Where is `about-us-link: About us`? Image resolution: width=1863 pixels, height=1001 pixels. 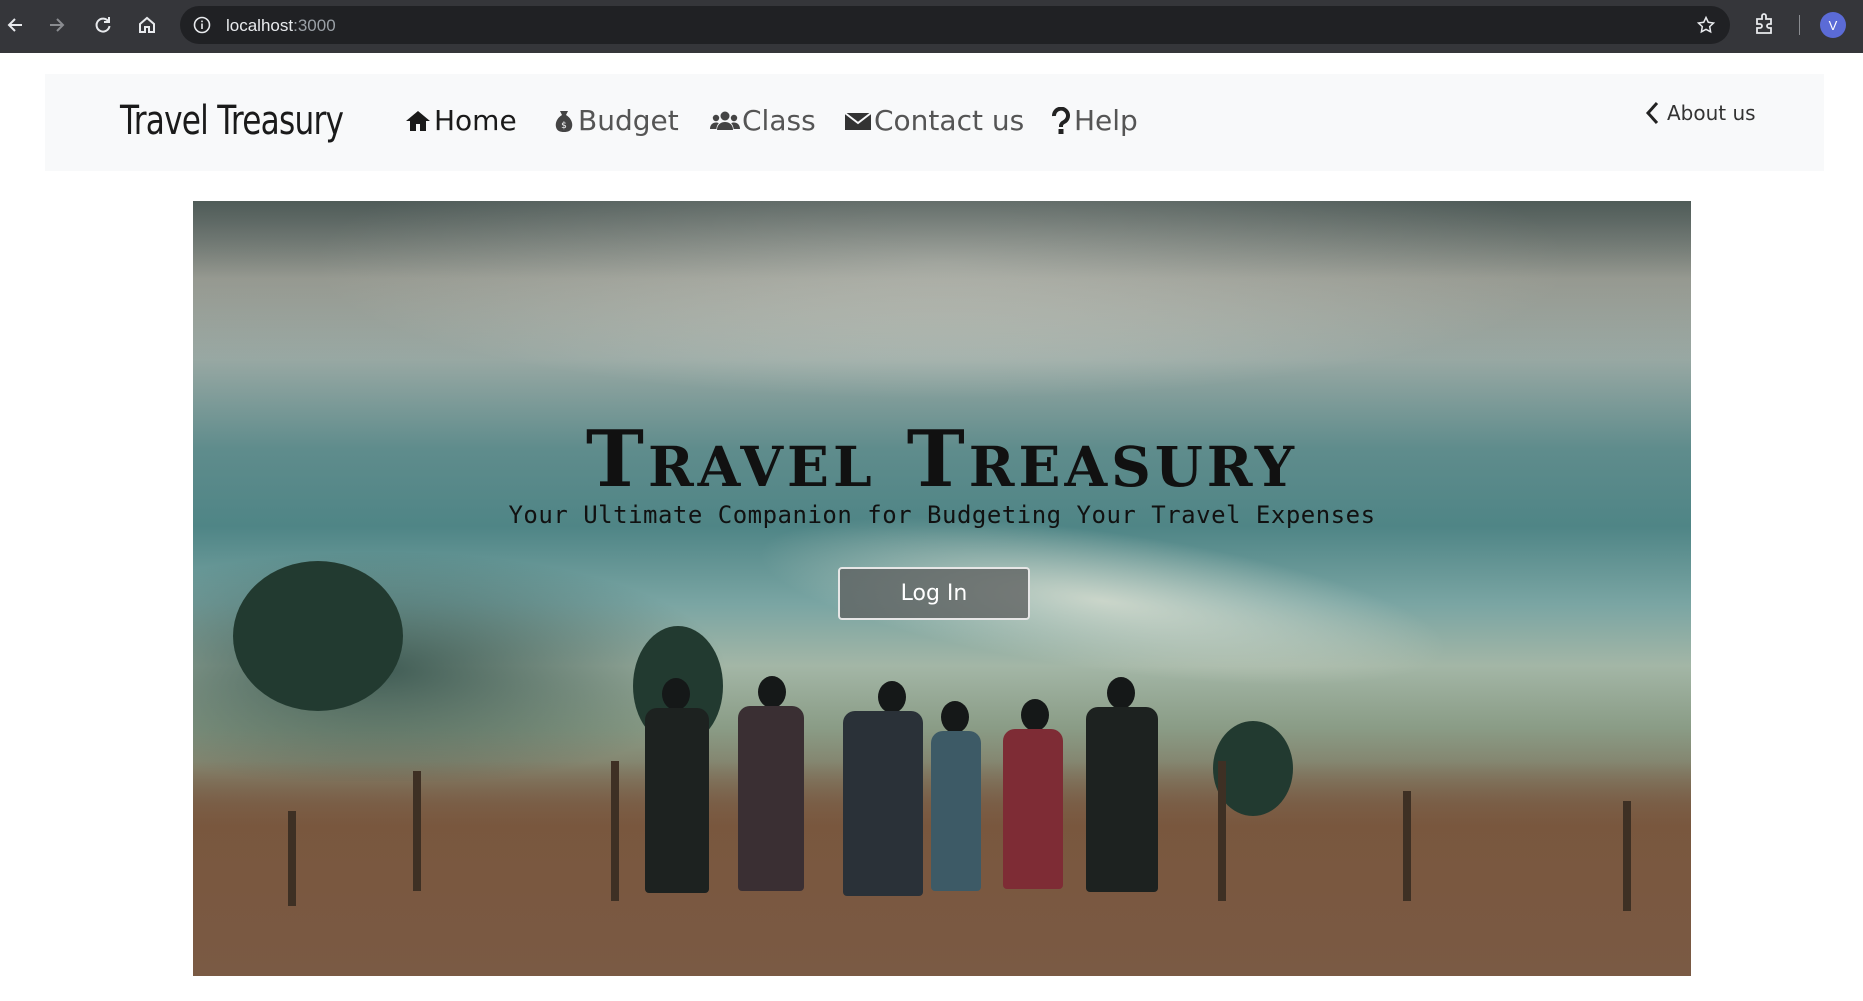
about-us-link: About us is located at coordinates (1700, 113).